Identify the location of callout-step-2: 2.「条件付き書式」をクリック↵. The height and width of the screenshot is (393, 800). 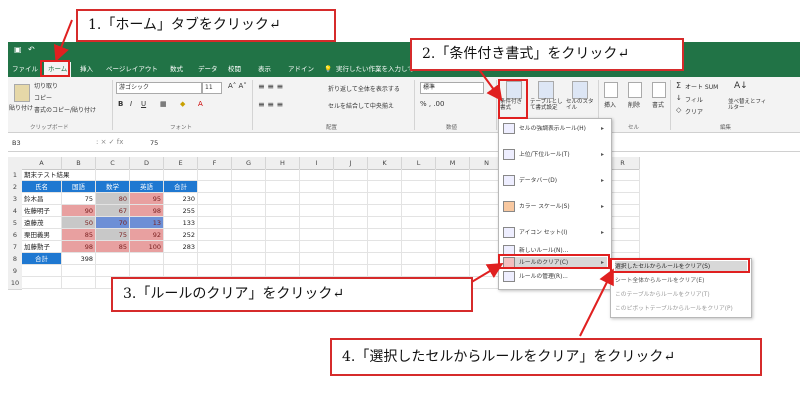
(547, 54).